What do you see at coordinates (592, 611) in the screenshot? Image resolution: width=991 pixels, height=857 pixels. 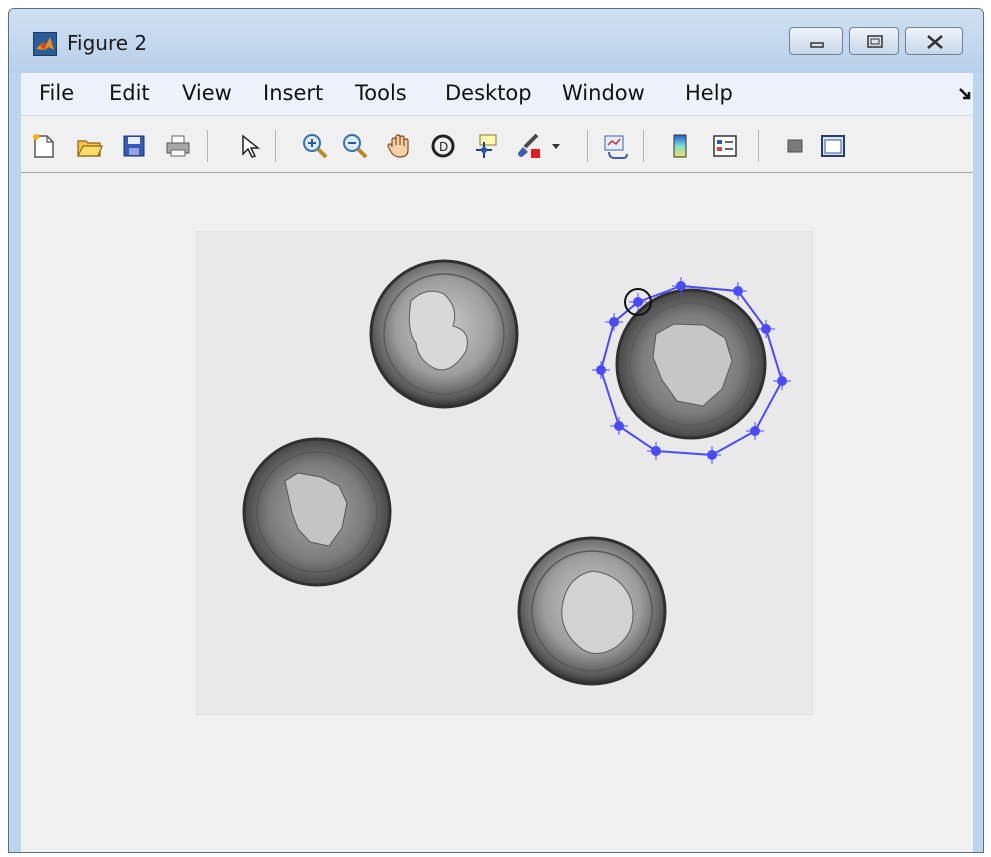 I see `coin-bottom` at bounding box center [592, 611].